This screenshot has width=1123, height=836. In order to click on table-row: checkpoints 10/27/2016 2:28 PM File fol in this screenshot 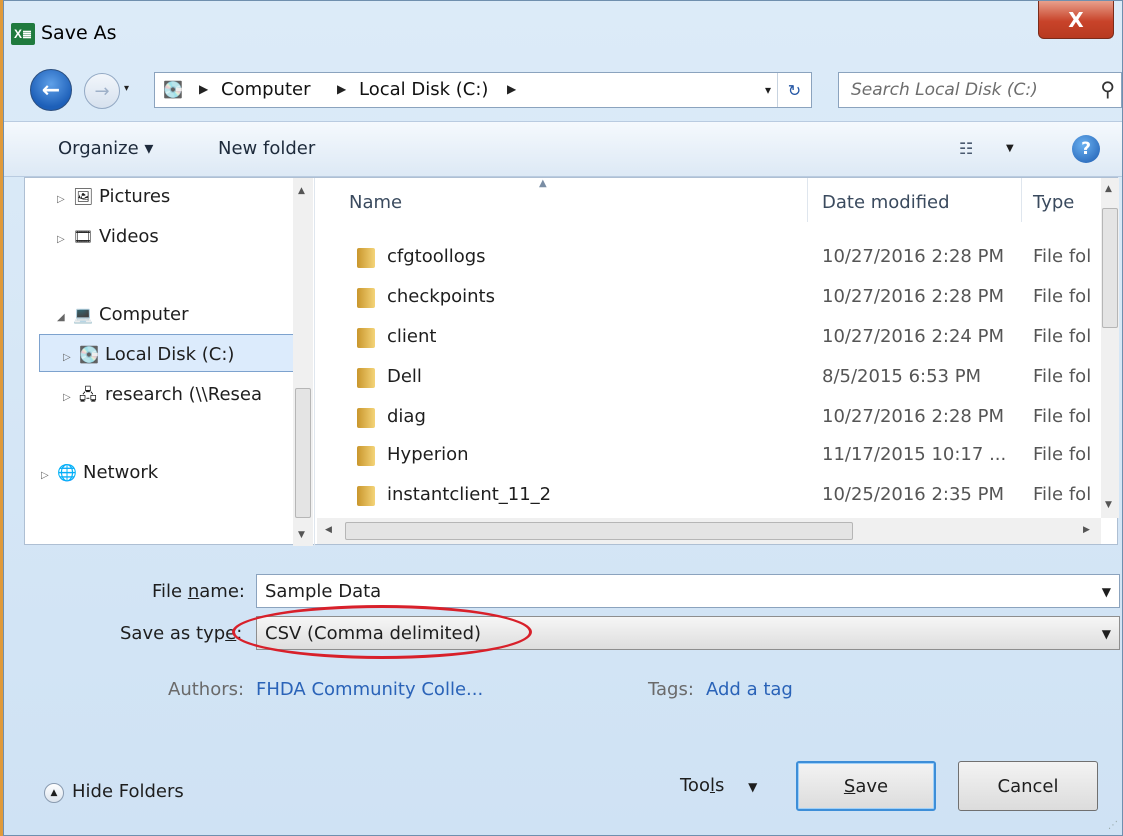, I will do `click(709, 298)`.